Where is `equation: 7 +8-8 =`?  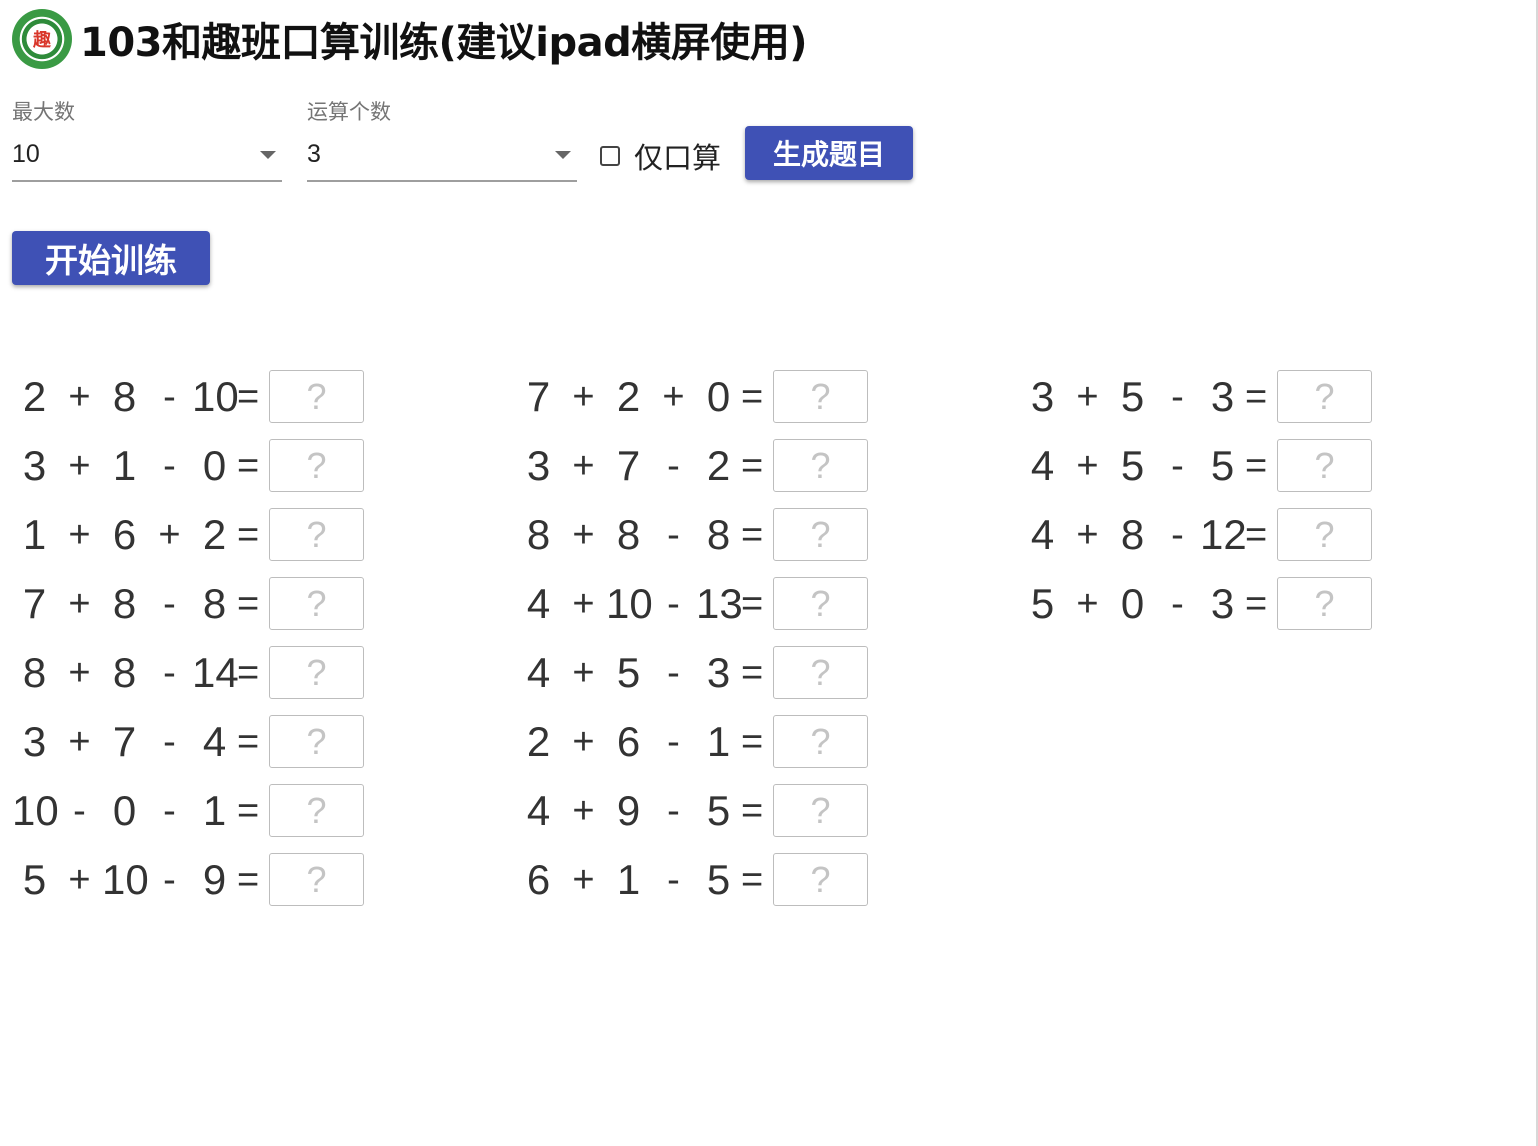
equation: 7 +8-8 = is located at coordinates (140, 604).